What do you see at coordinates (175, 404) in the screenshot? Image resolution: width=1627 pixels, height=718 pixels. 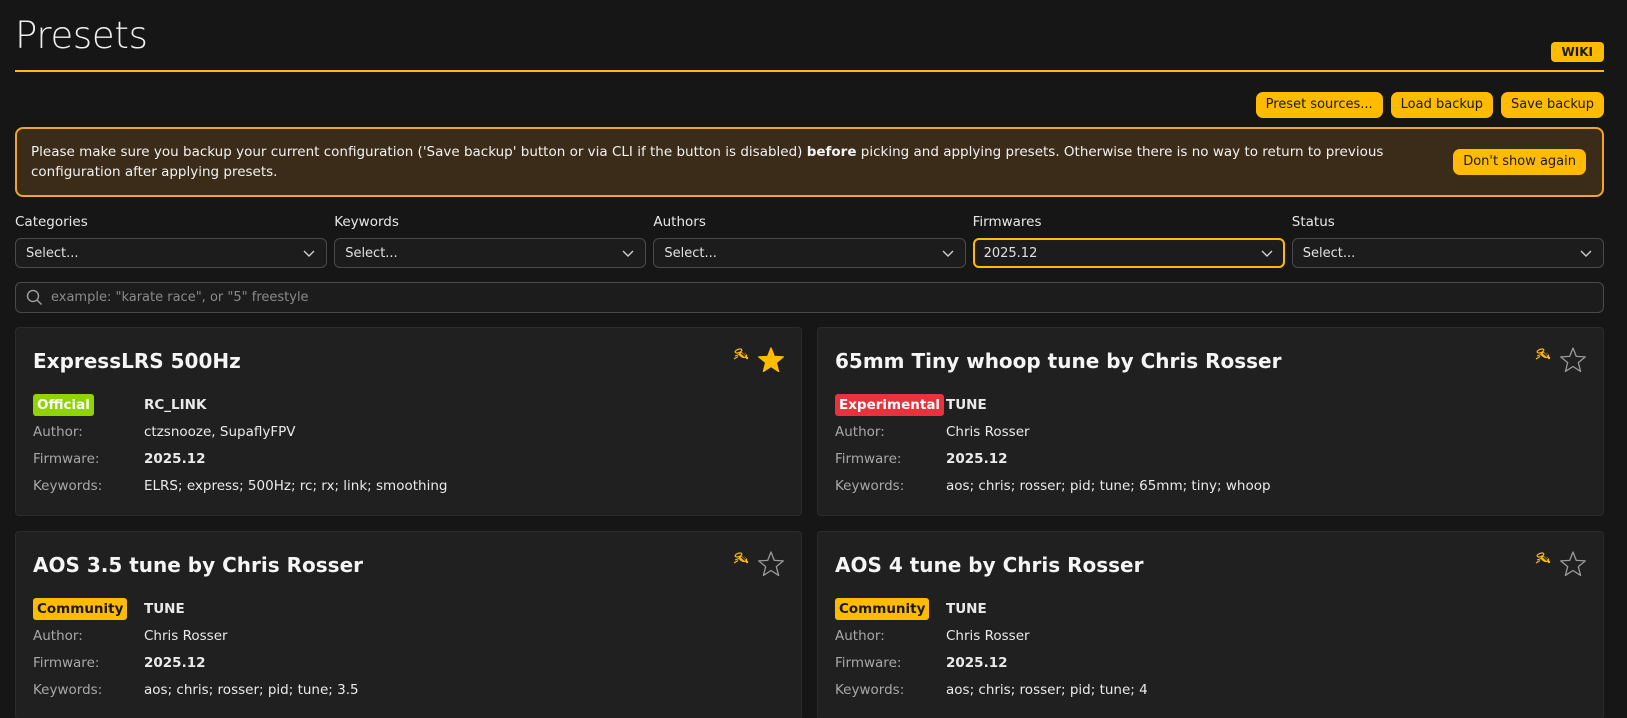 I see `preset-category: RC_LINK` at bounding box center [175, 404].